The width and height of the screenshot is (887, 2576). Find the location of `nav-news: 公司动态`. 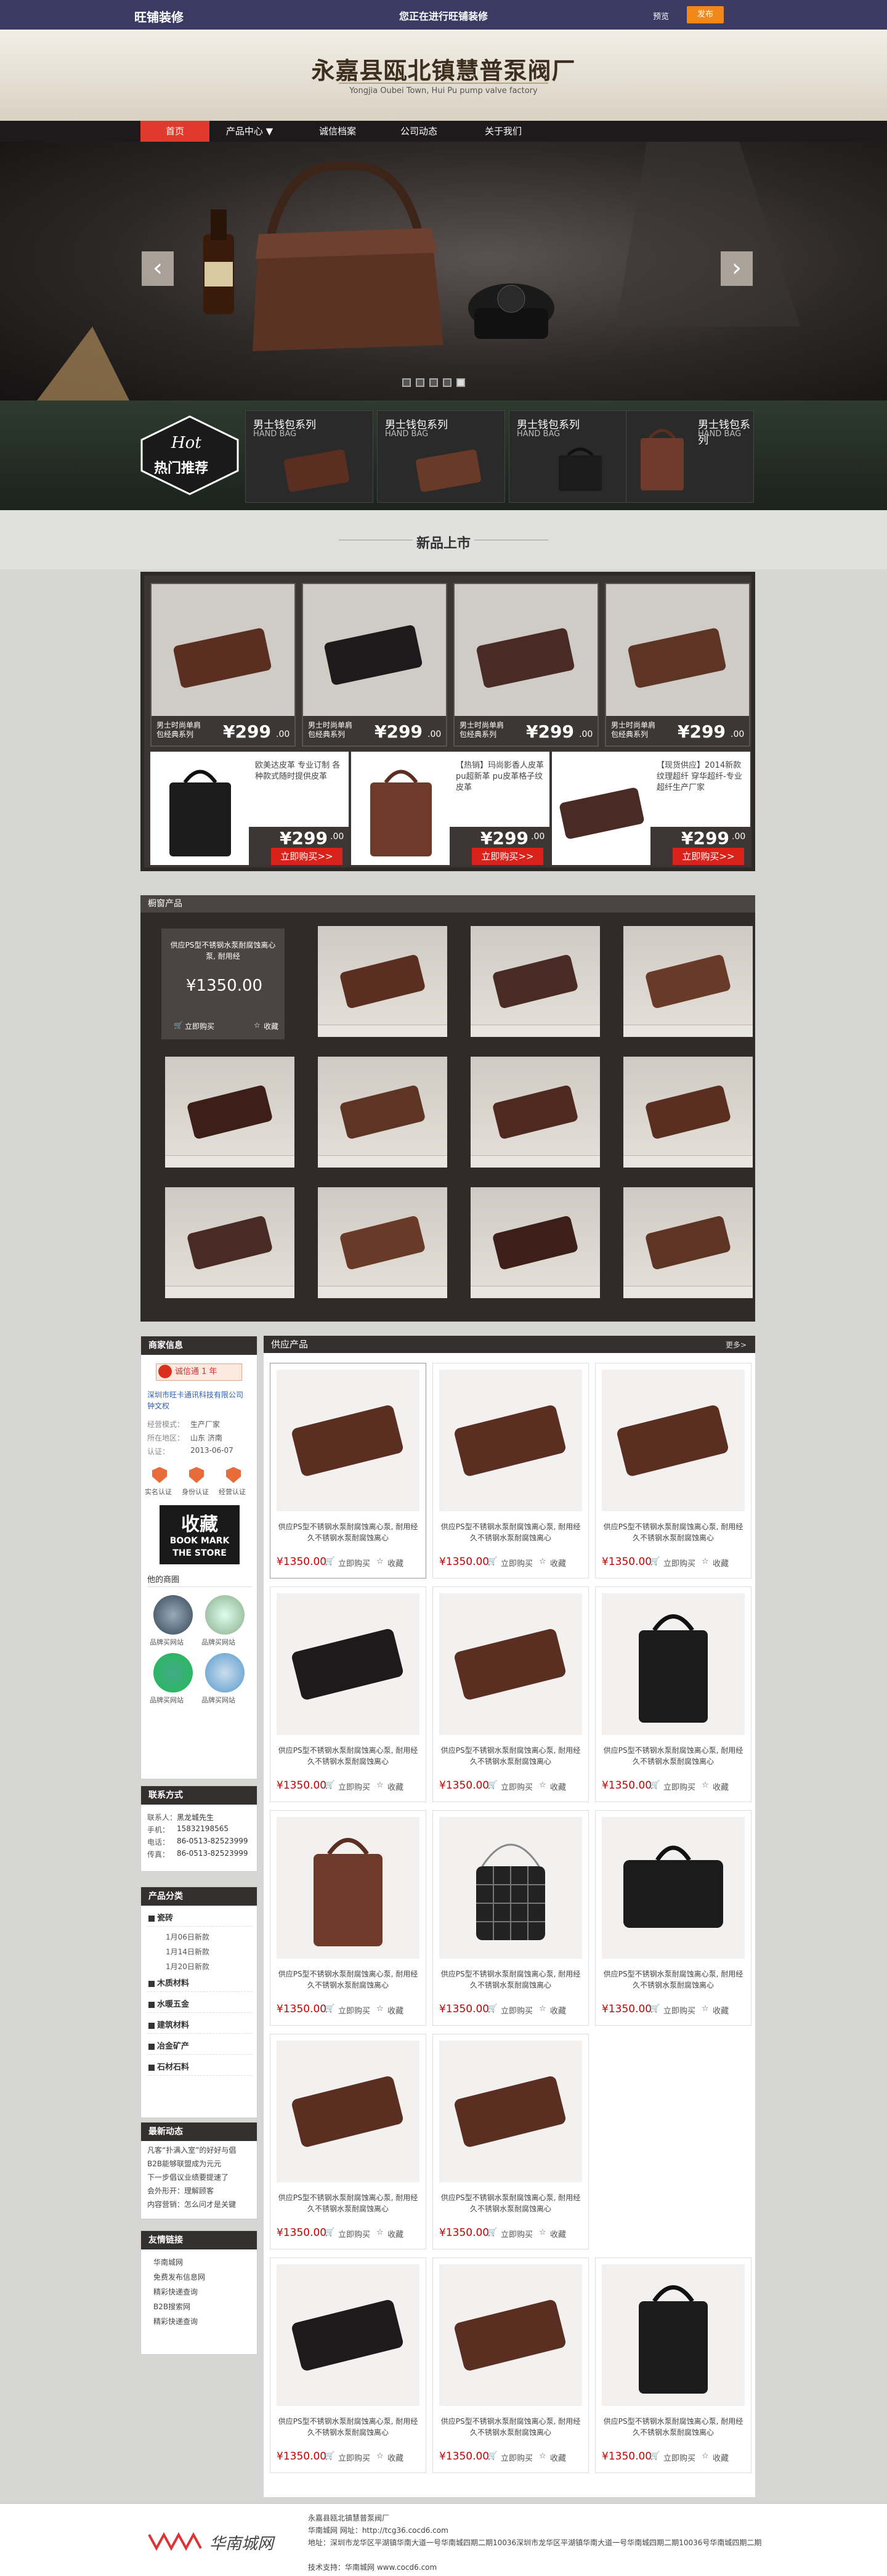

nav-news: 公司动态 is located at coordinates (419, 131).